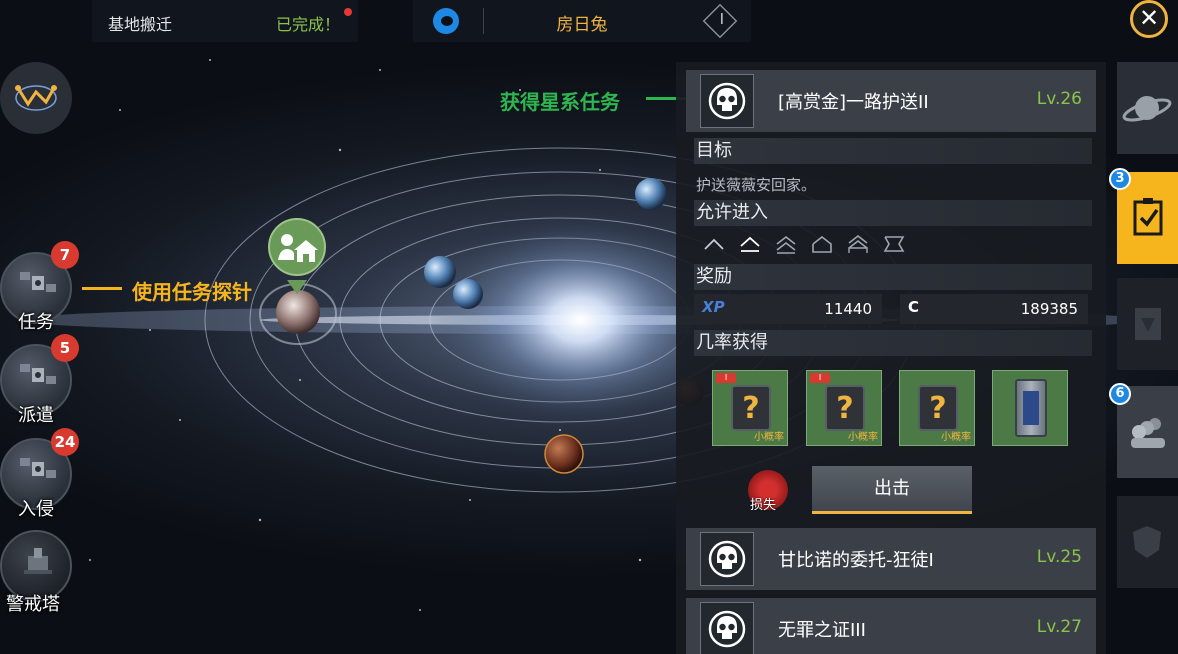 Image resolution: width=1178 pixels, height=654 pixels. What do you see at coordinates (38, 561) in the screenshot?
I see `turret-icon` at bounding box center [38, 561].